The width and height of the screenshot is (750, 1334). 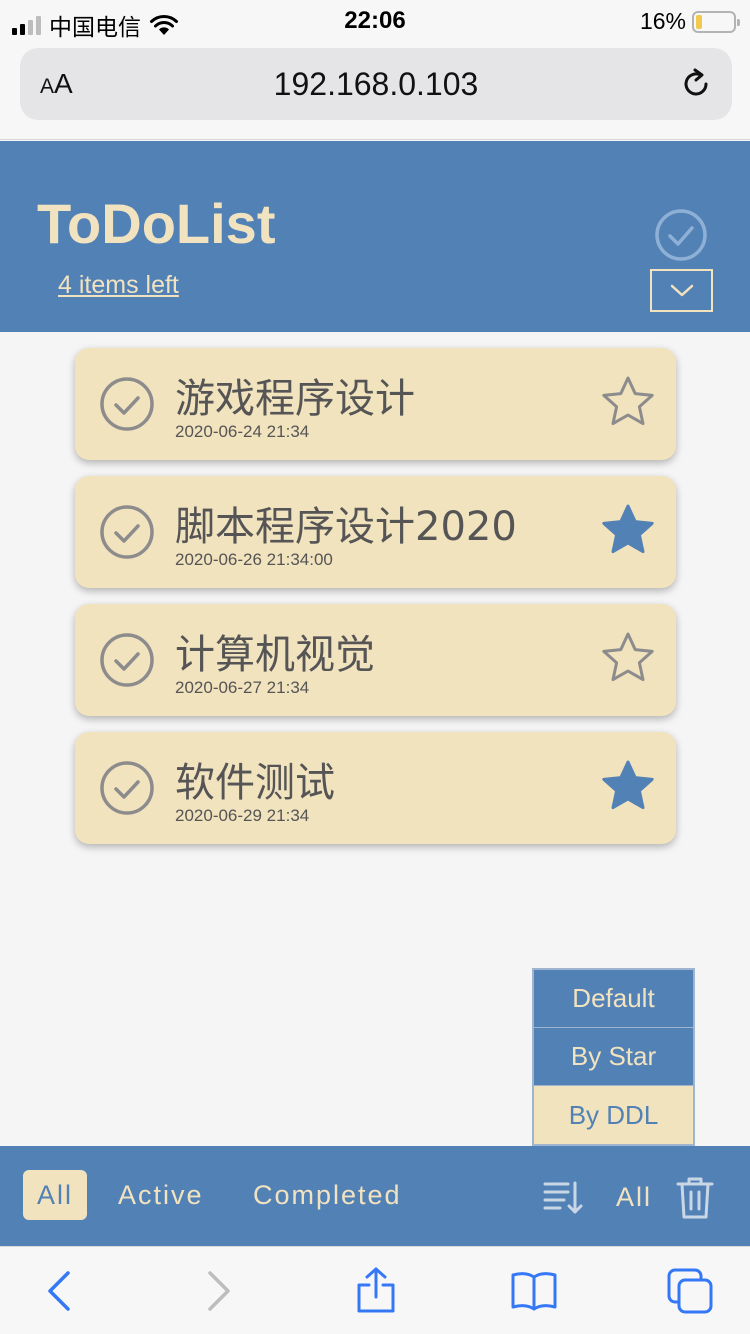 I want to click on address-bar: AA 192.168.0.103, so click(x=376, y=84).